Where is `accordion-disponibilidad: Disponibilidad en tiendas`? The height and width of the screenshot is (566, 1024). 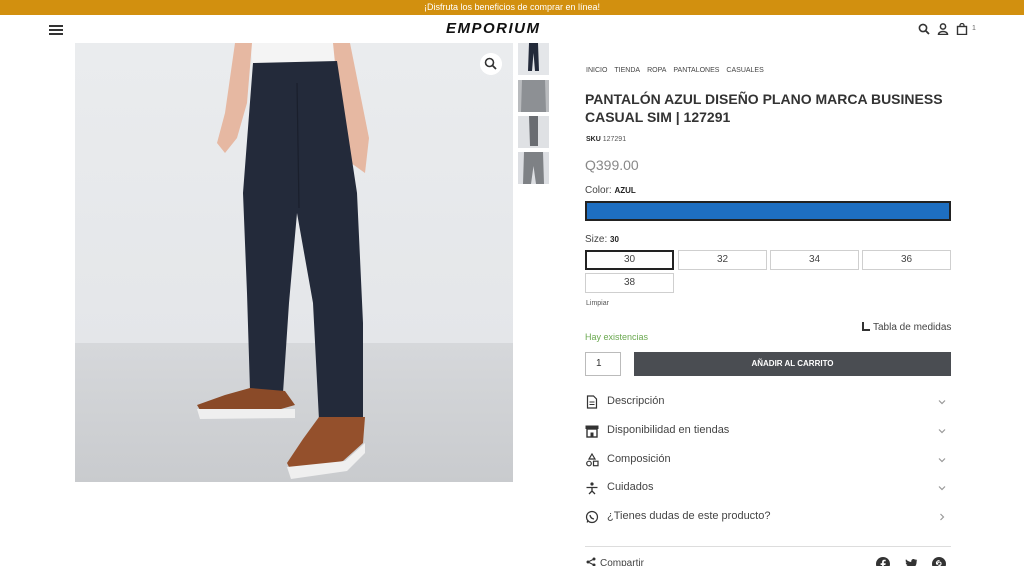
accordion-disponibilidad: Disponibilidad en tiendas is located at coordinates (768, 432).